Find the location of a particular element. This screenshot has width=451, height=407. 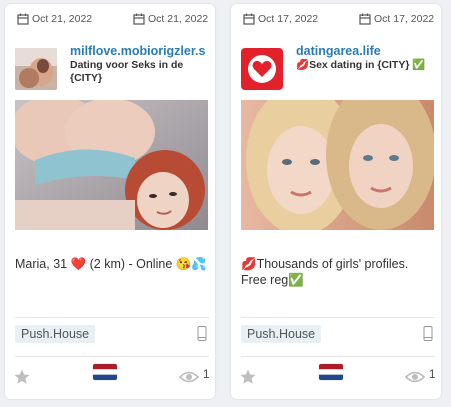

ad-title: Dating voor Seks in de {CITY} is located at coordinates (127, 71).